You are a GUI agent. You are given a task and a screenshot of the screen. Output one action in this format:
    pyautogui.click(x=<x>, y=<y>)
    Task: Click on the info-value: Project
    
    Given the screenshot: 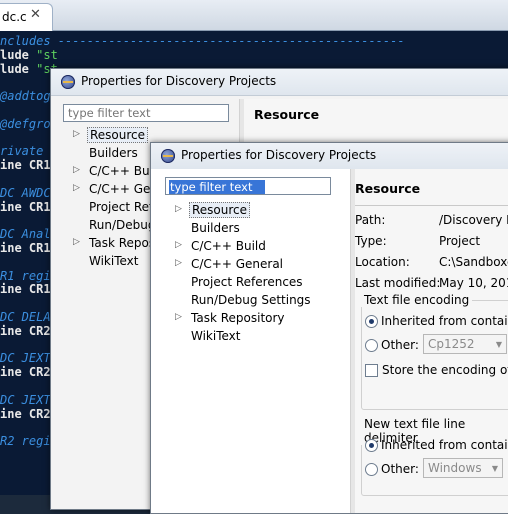 What is the action you would take?
    pyautogui.click(x=460, y=241)
    